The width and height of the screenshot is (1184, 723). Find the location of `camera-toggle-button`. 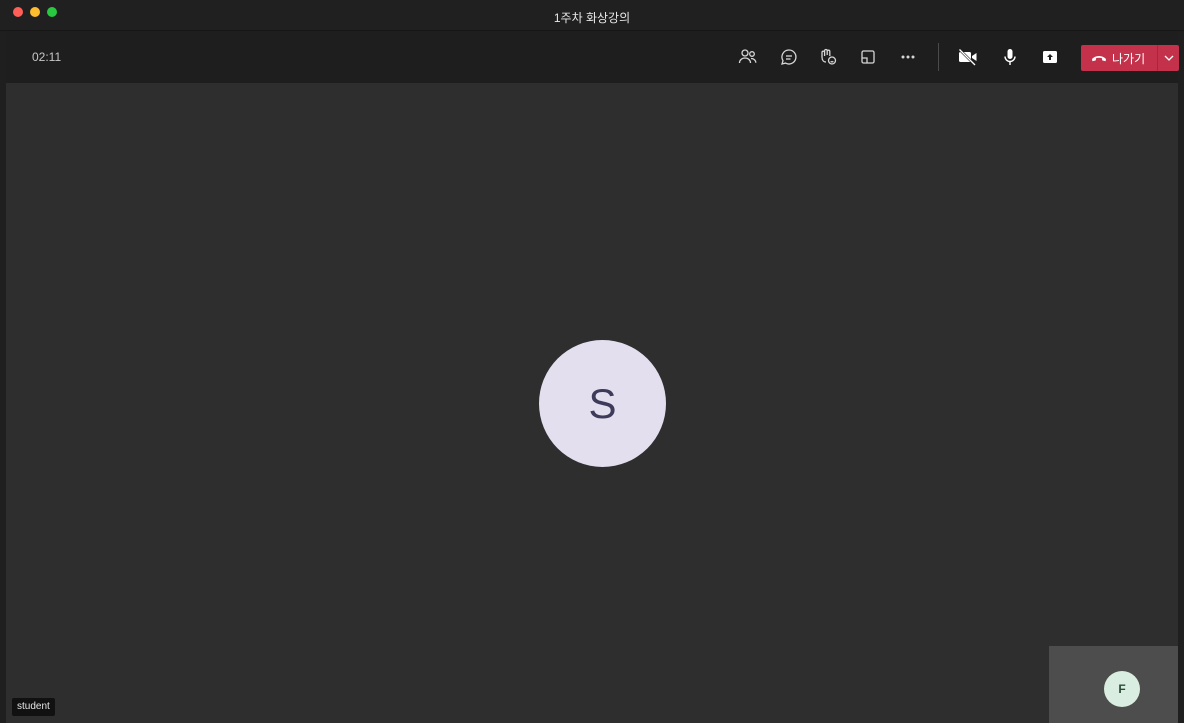

camera-toggle-button is located at coordinates (968, 57).